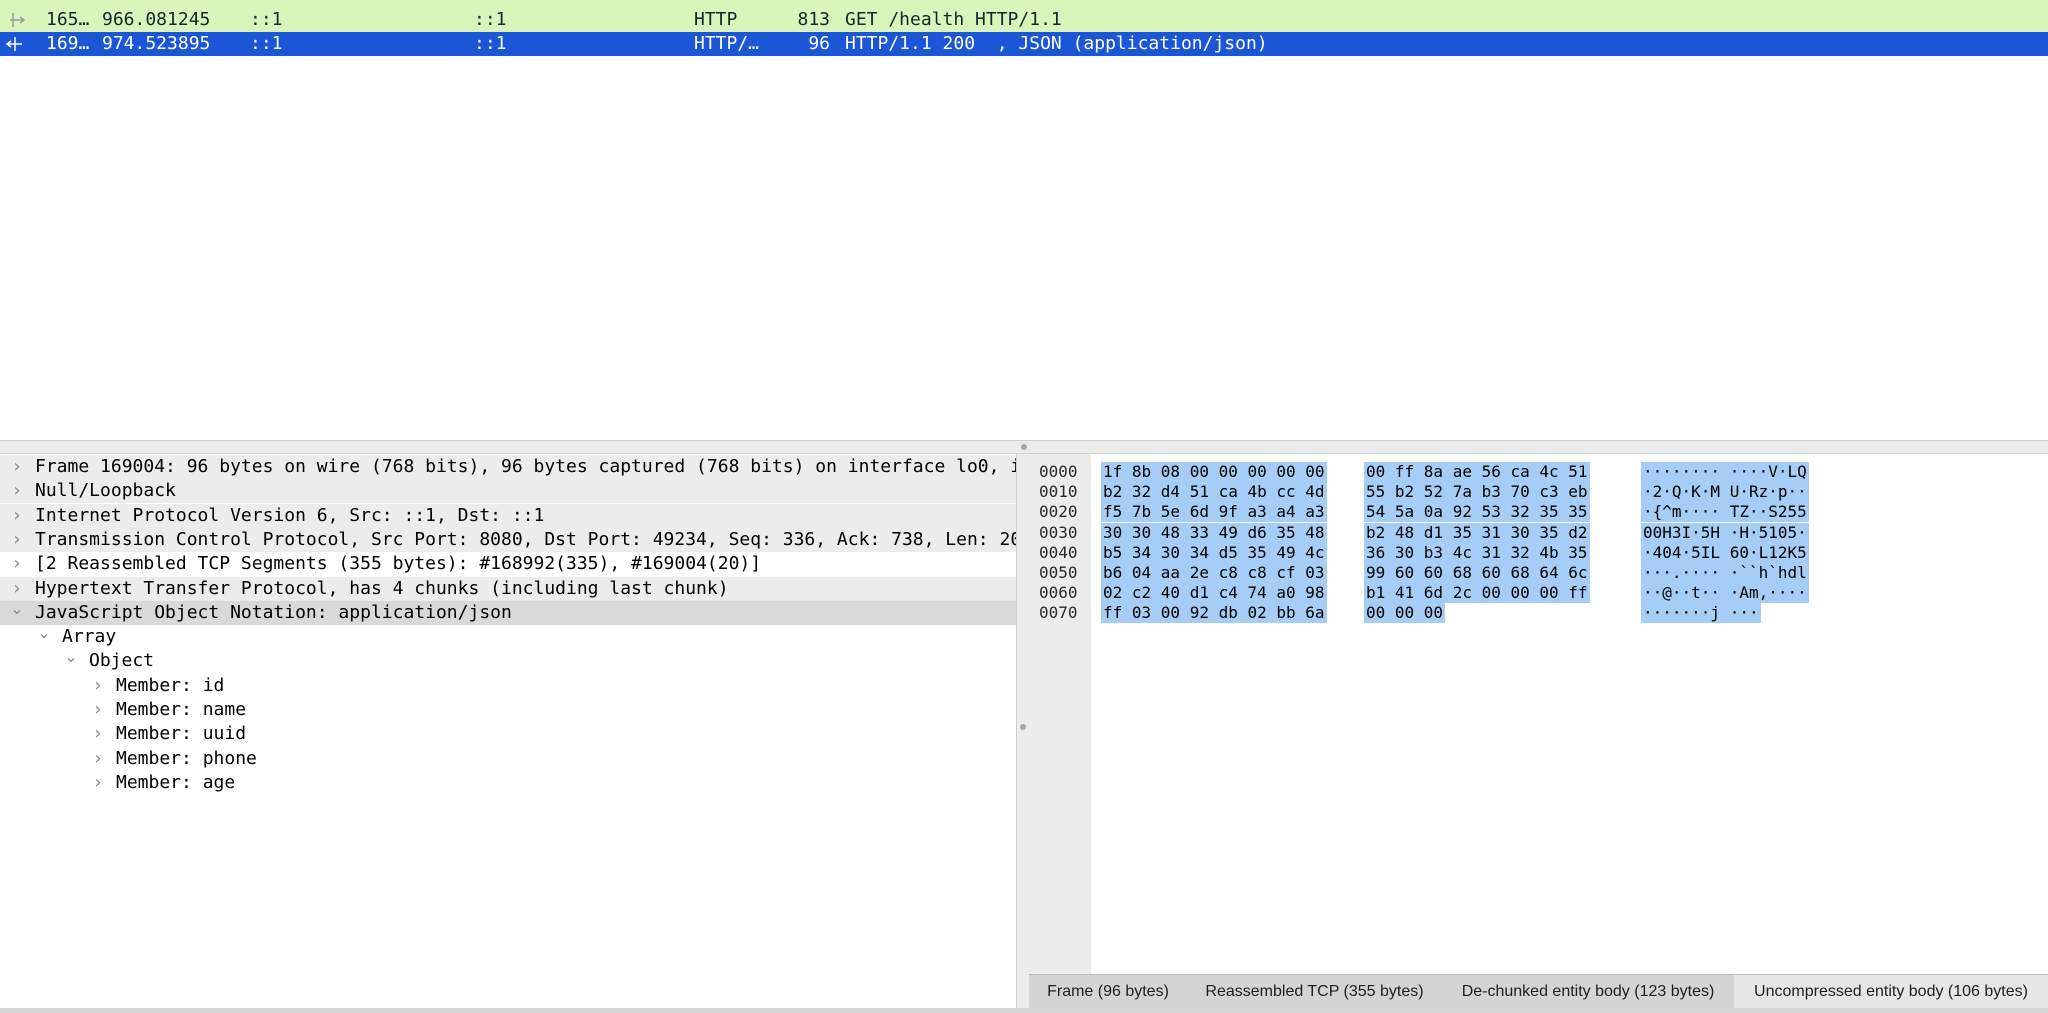  What do you see at coordinates (1725, 552) in the screenshot?
I see `ascii-bytes: ·404·5IL 60·L12K5` at bounding box center [1725, 552].